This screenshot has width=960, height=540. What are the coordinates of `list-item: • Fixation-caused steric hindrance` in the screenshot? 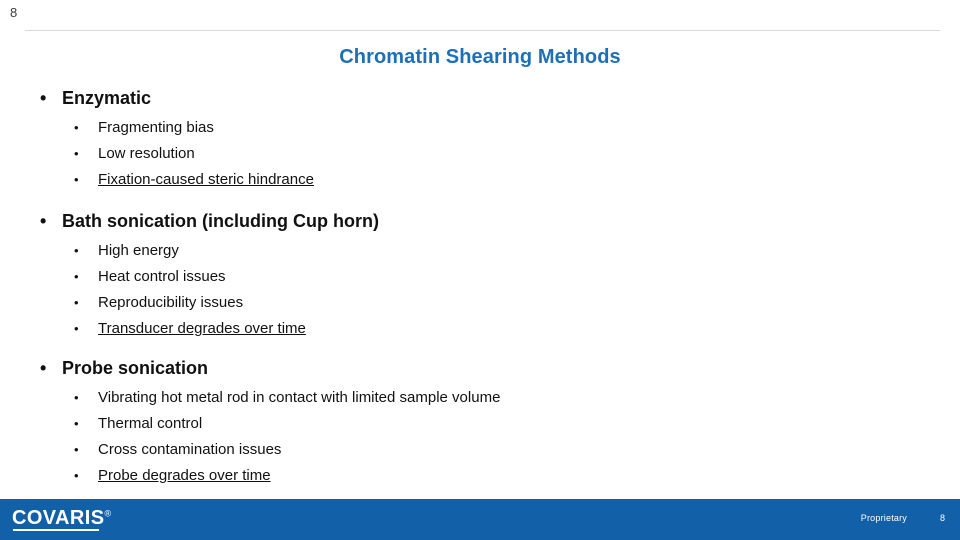 It's located at (516, 180).